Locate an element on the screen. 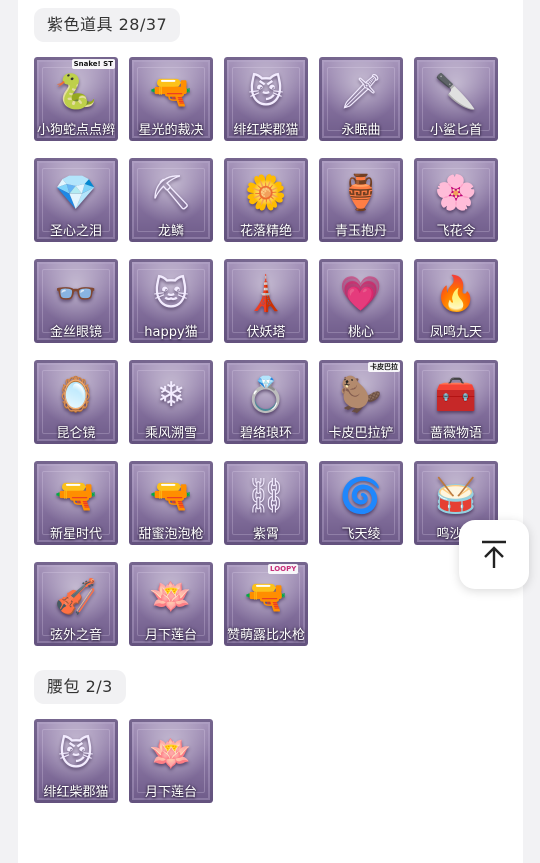 The image size is (540, 863). item-label: 碧络琅环 is located at coordinates (265, 433).